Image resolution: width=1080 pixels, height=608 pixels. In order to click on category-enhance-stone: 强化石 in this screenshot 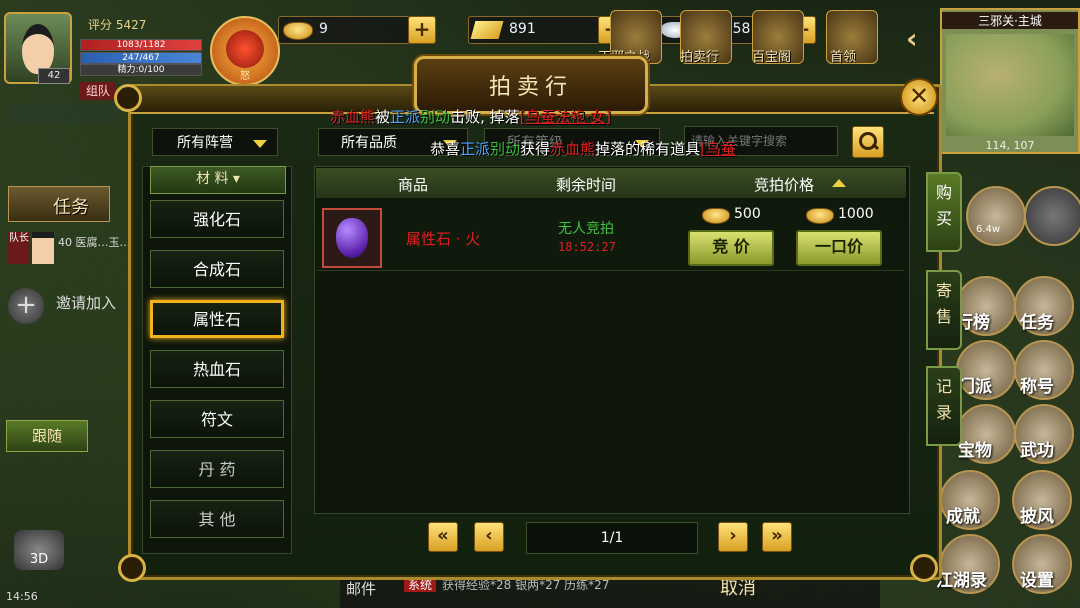, I will do `click(217, 219)`.